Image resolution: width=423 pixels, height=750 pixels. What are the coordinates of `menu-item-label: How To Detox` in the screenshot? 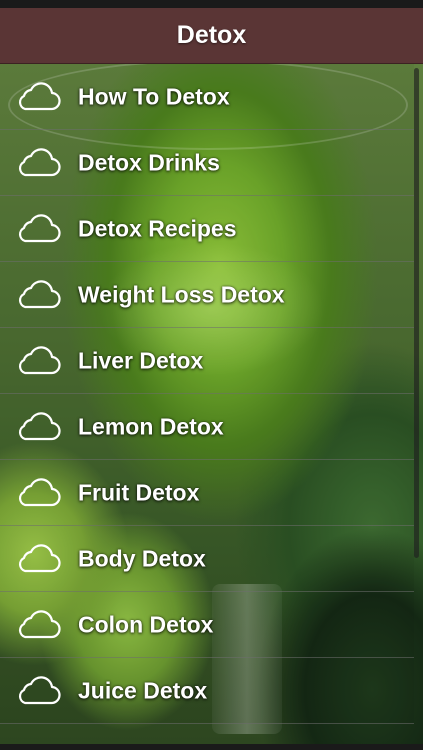 It's located at (154, 96).